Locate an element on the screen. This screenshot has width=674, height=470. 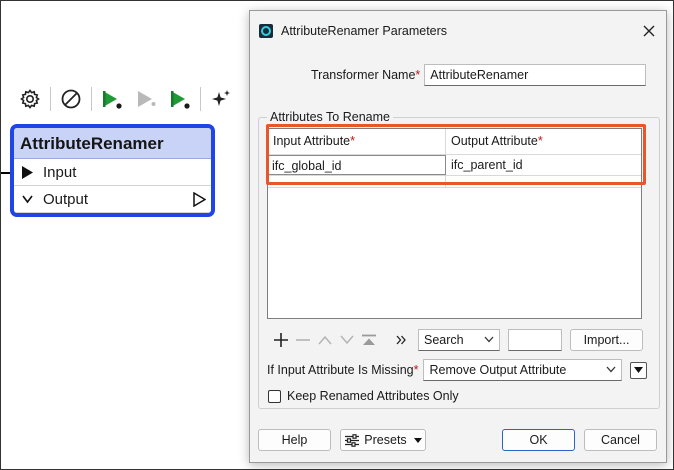
table-row-empty is located at coordinates (454, 182).